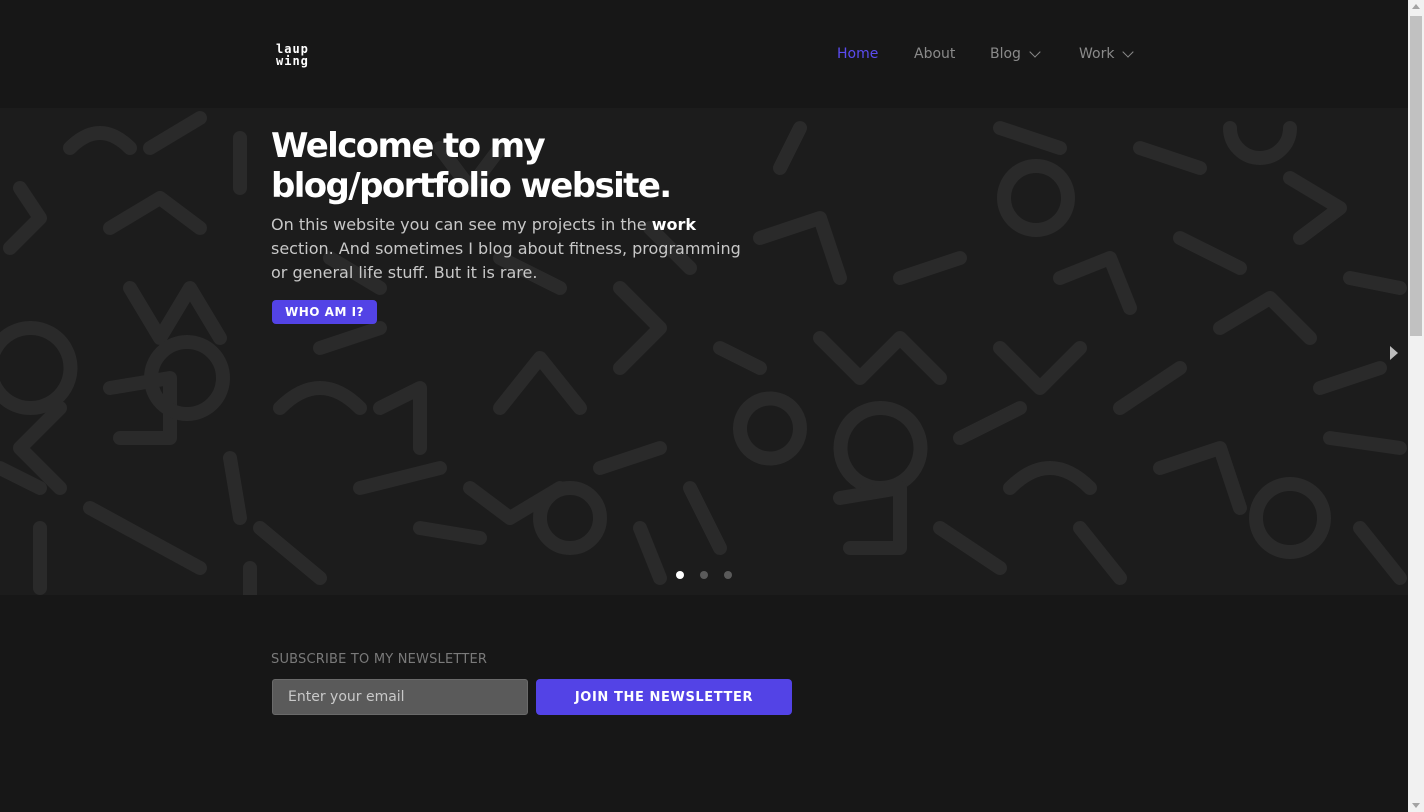 The image size is (1424, 812). Describe the element at coordinates (1416, 6) in the screenshot. I see `scroll-up-icon` at that location.